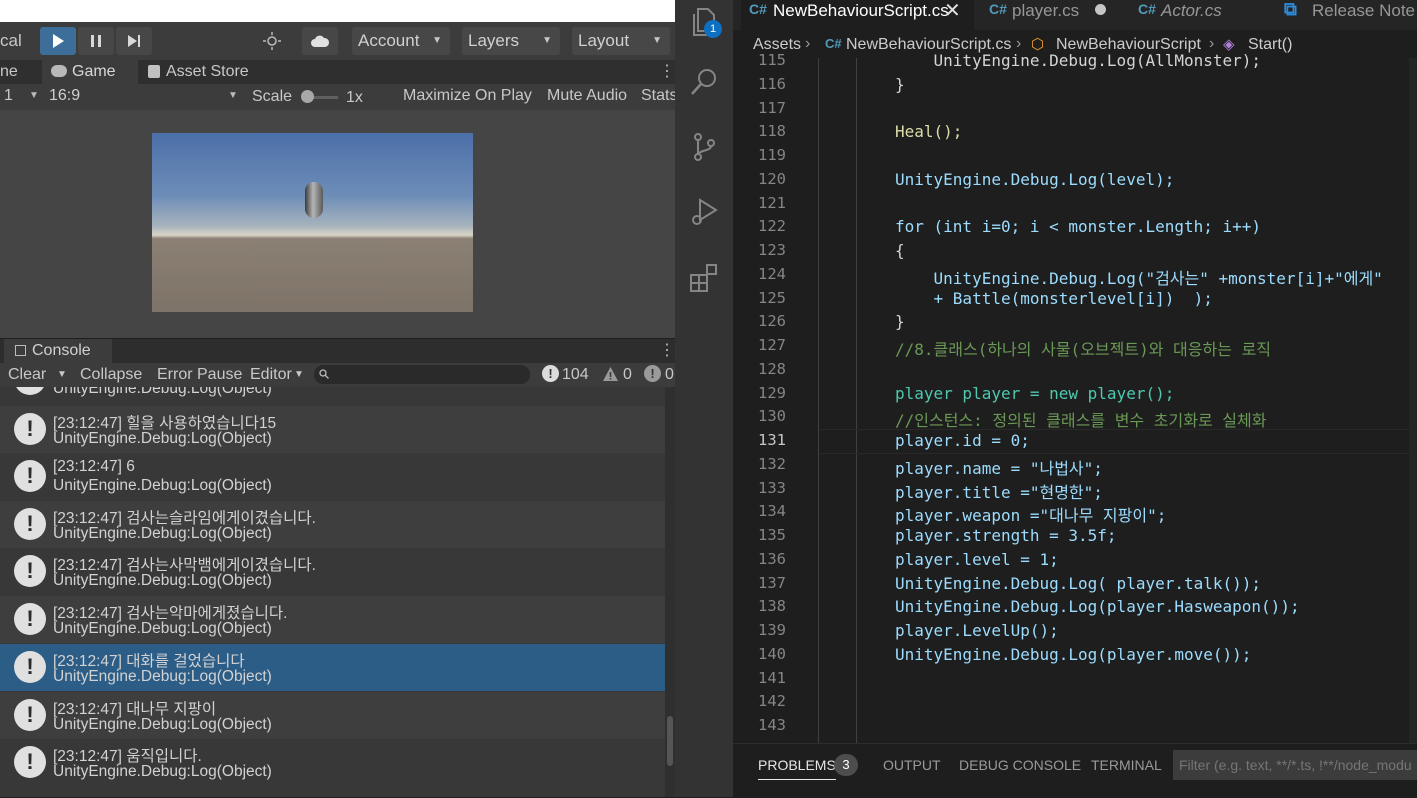 This screenshot has height=798, width=1417. What do you see at coordinates (1078, 226) in the screenshot?
I see `code-line: for (int i=0; i < monster.Length; i++)` at bounding box center [1078, 226].